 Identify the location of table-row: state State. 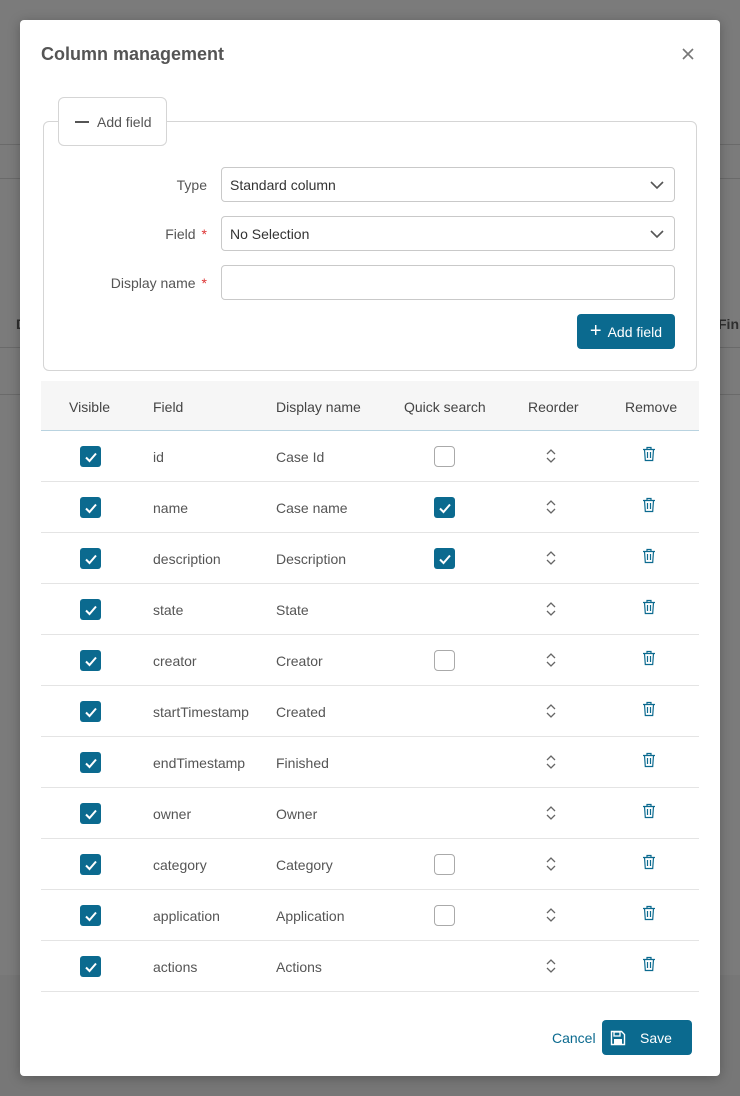
(370, 609).